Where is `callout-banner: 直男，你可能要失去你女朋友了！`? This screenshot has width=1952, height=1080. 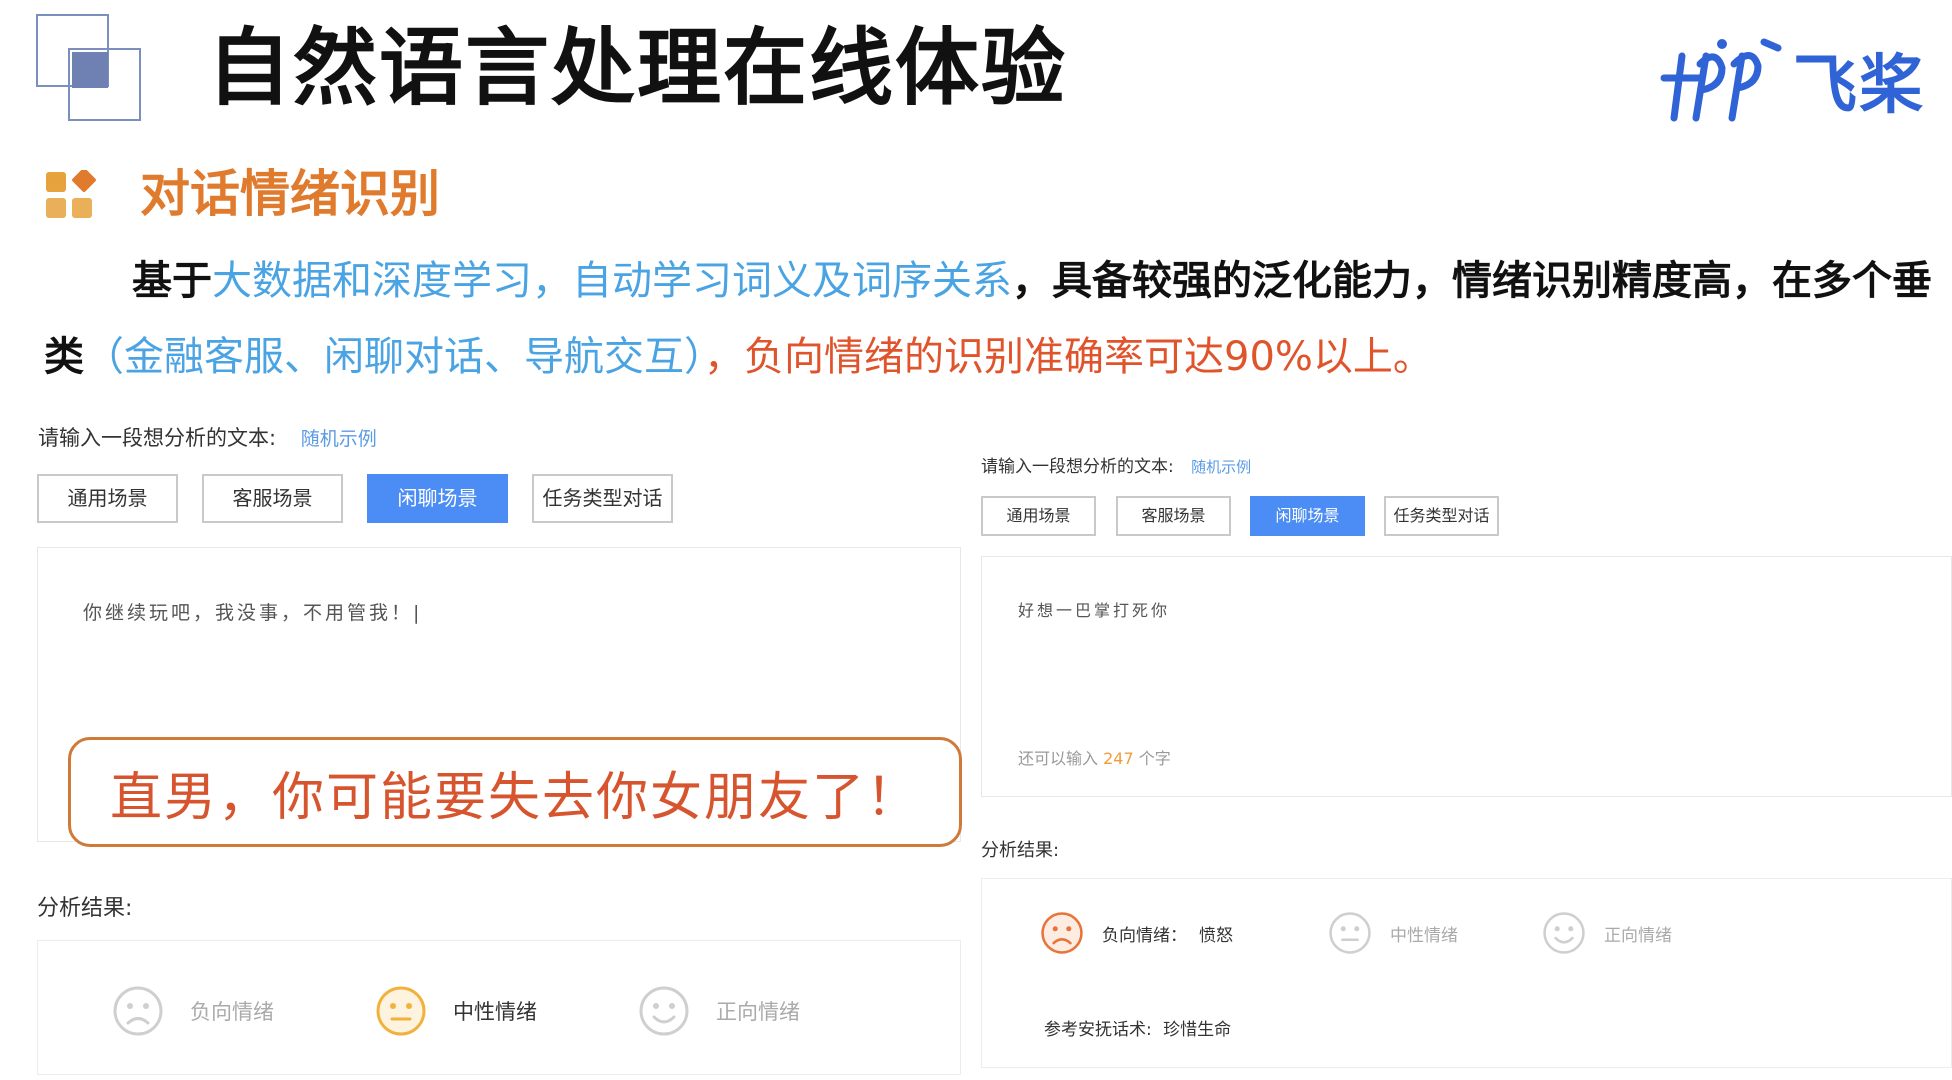
callout-banner: 直男，你可能要失去你女朋友了！ is located at coordinates (515, 792).